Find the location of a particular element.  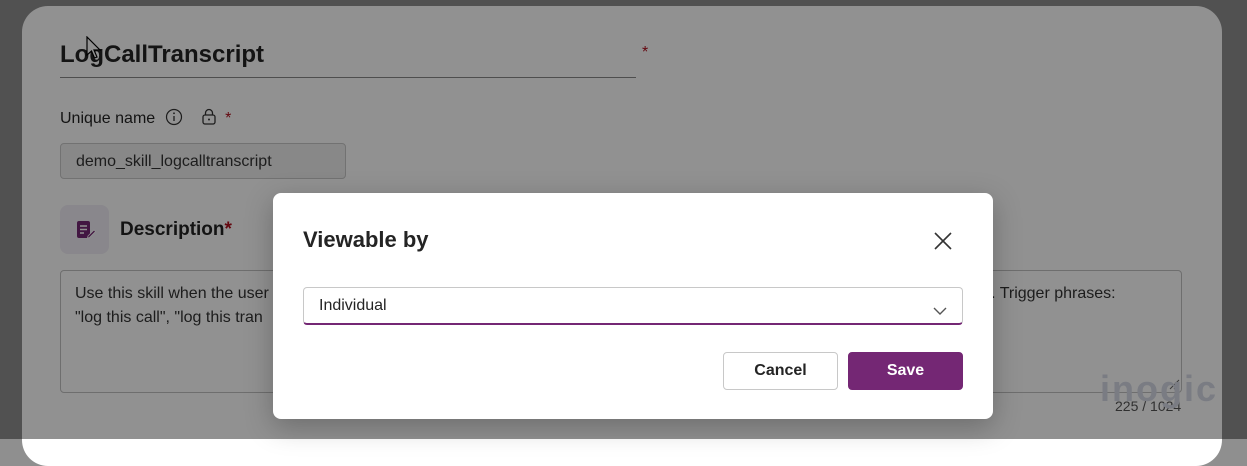

cancel-button: Cancel is located at coordinates (780, 371).